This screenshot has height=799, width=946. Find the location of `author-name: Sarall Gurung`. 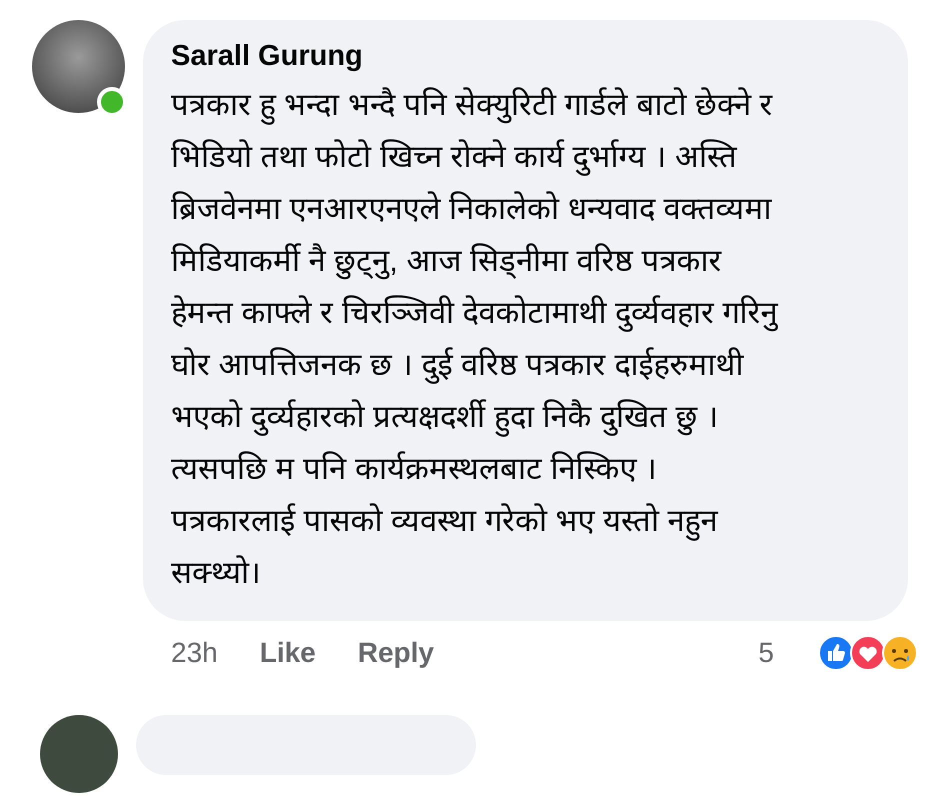

author-name: Sarall Gurung is located at coordinates (526, 56).